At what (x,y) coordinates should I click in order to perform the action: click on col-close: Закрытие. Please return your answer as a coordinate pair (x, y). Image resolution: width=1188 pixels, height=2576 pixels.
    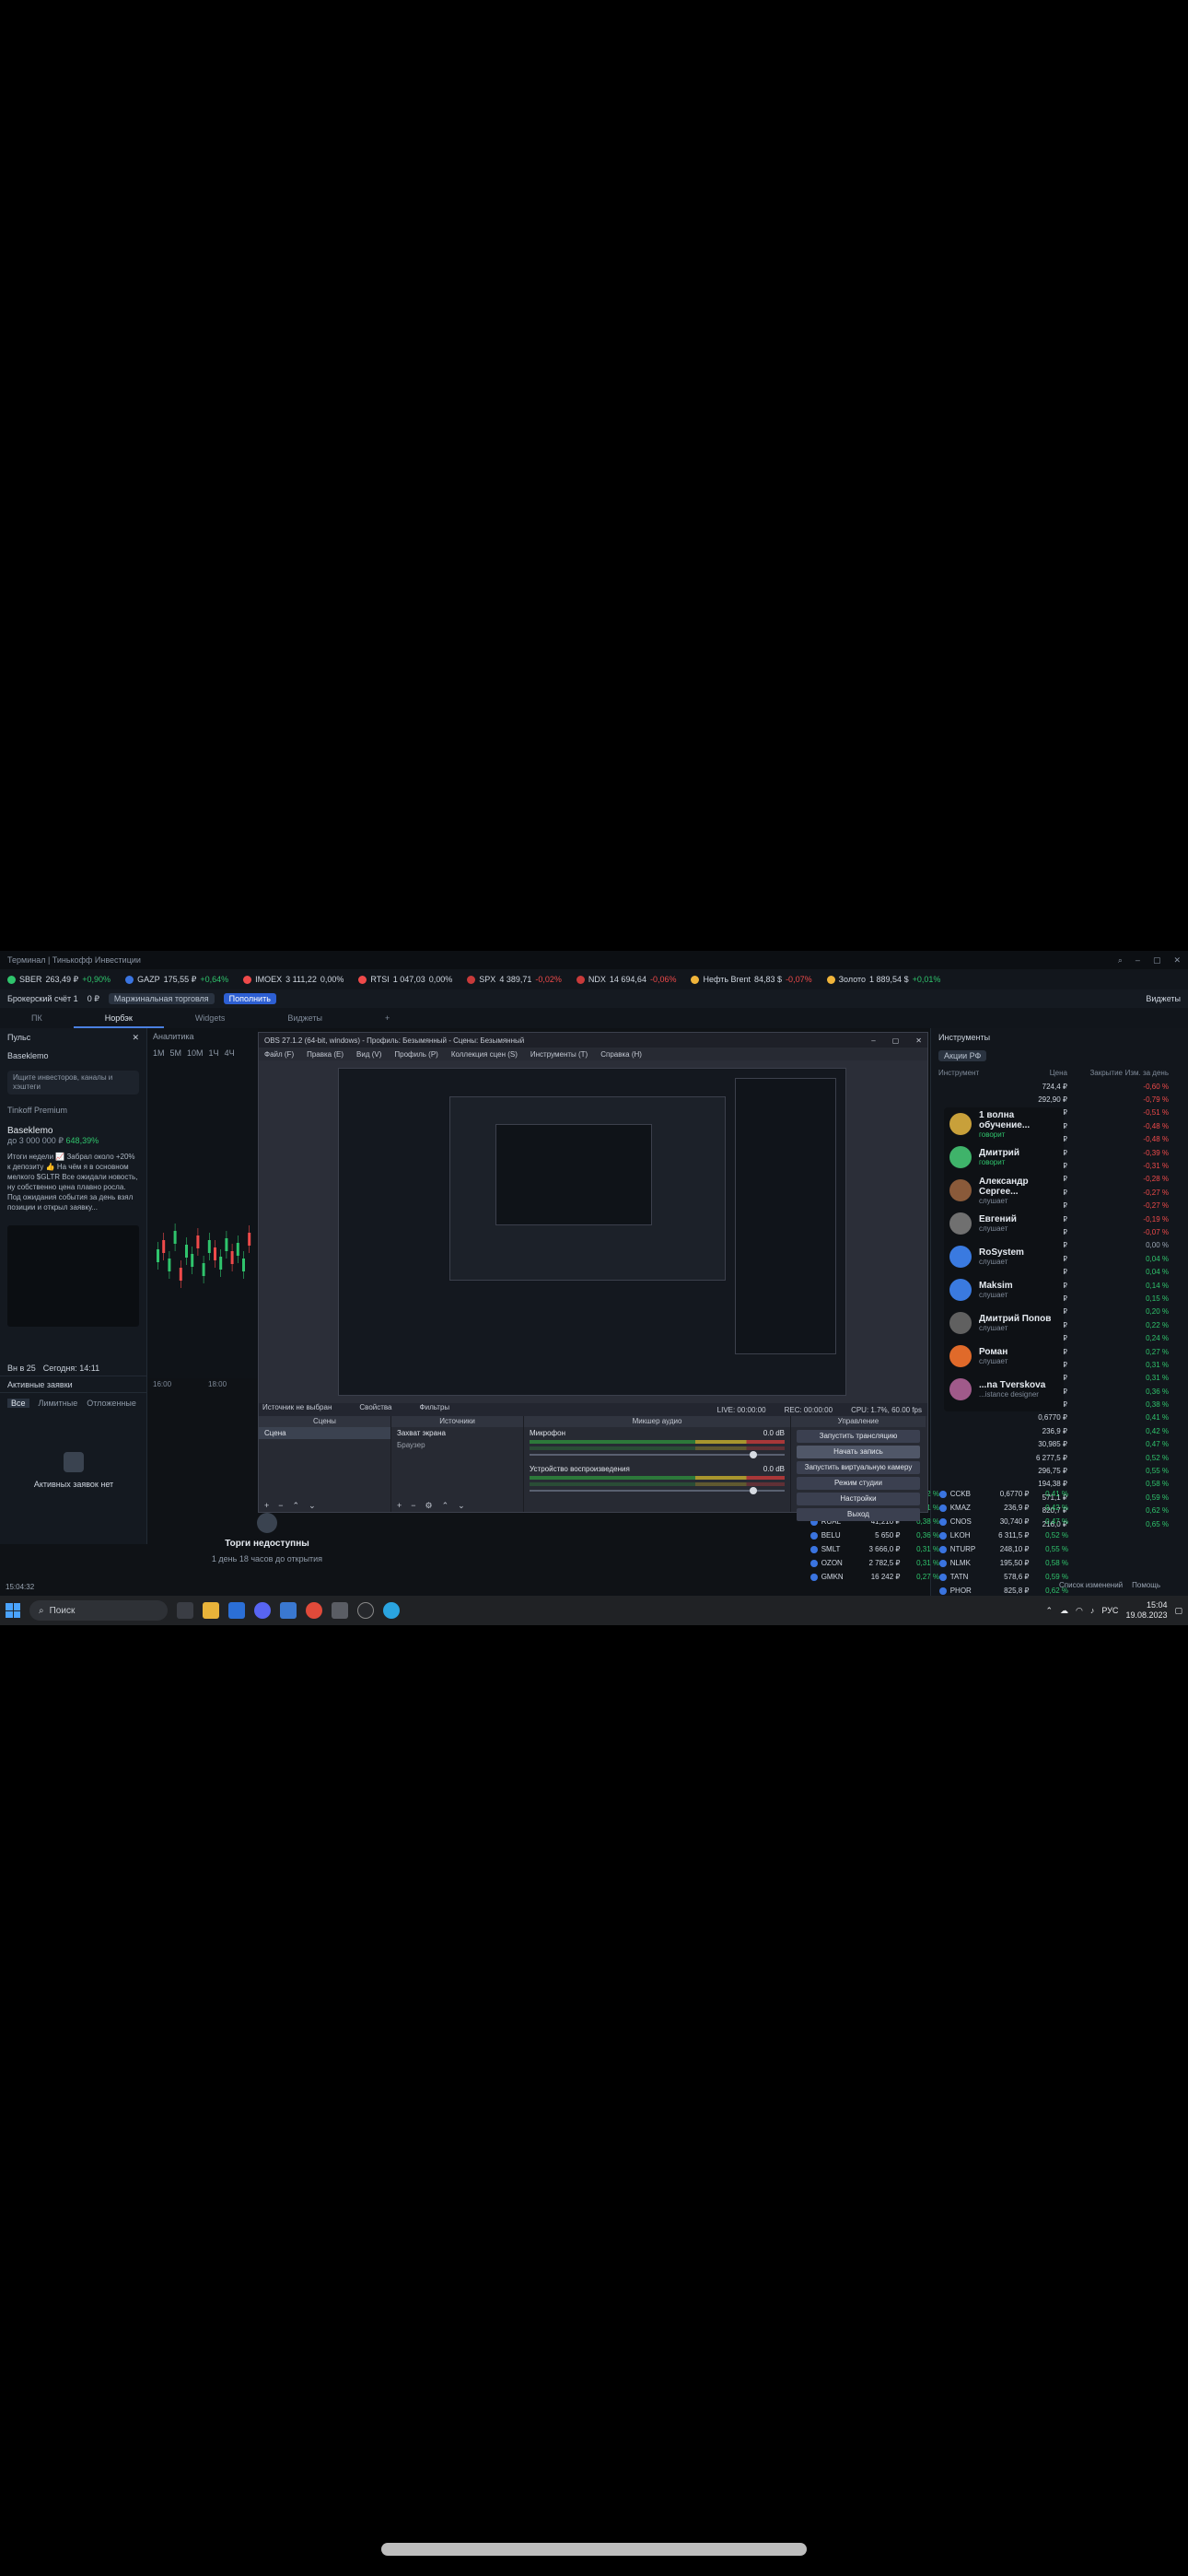
    Looking at the image, I should click on (1095, 1073).